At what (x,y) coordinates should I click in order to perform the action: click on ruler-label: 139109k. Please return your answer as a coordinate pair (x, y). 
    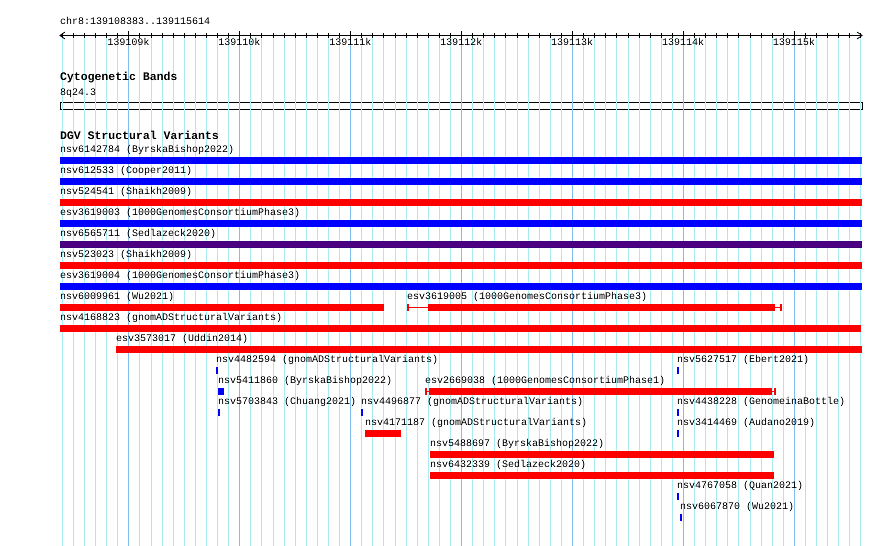
    Looking at the image, I should click on (128, 44).